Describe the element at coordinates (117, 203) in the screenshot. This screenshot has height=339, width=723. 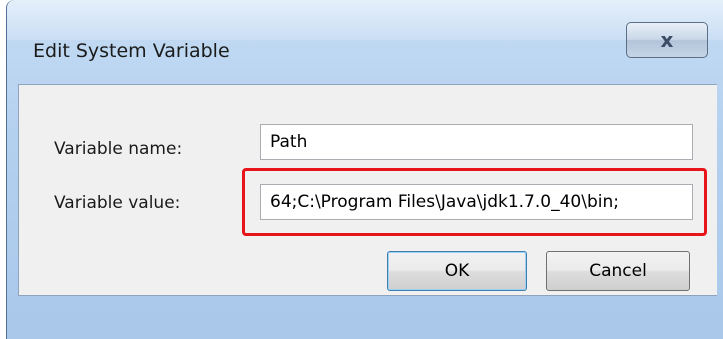
I see `variable-value-label: Variable value:` at that location.